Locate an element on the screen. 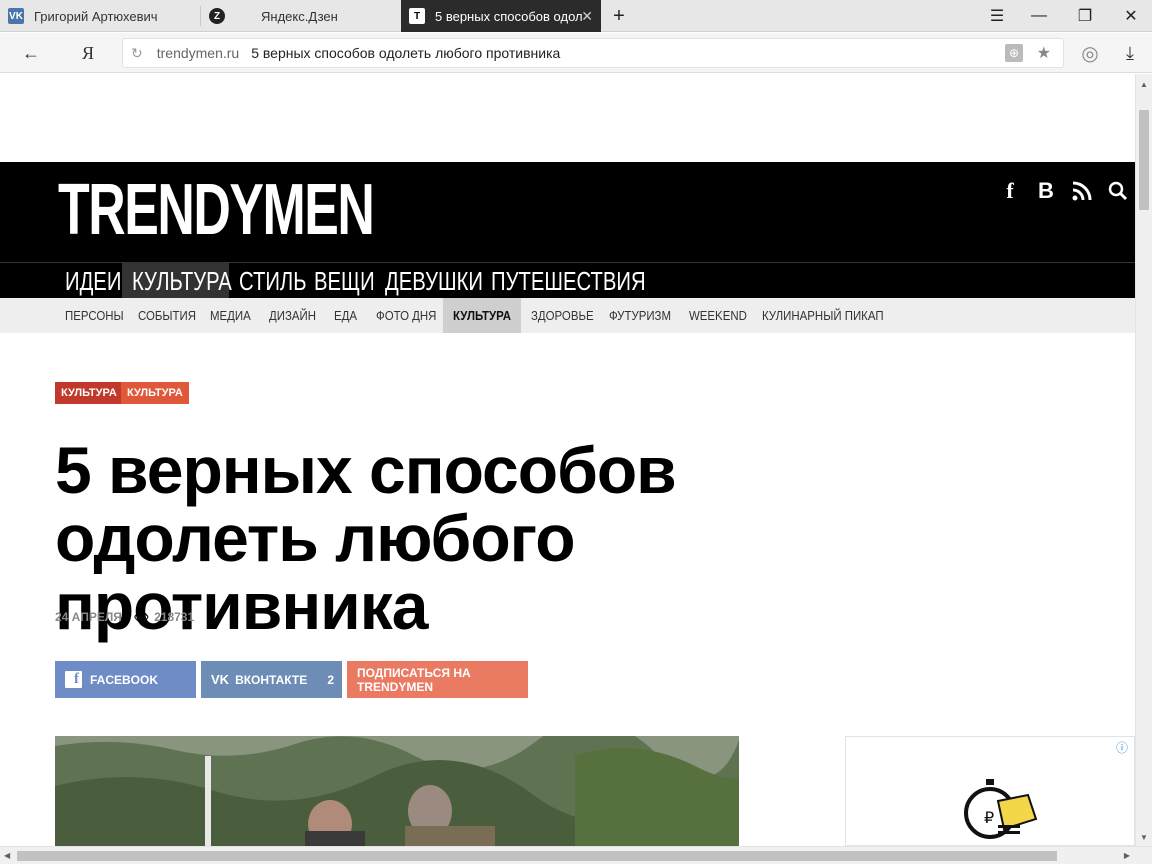  subnav-label: WEEKEND is located at coordinates (718, 315).